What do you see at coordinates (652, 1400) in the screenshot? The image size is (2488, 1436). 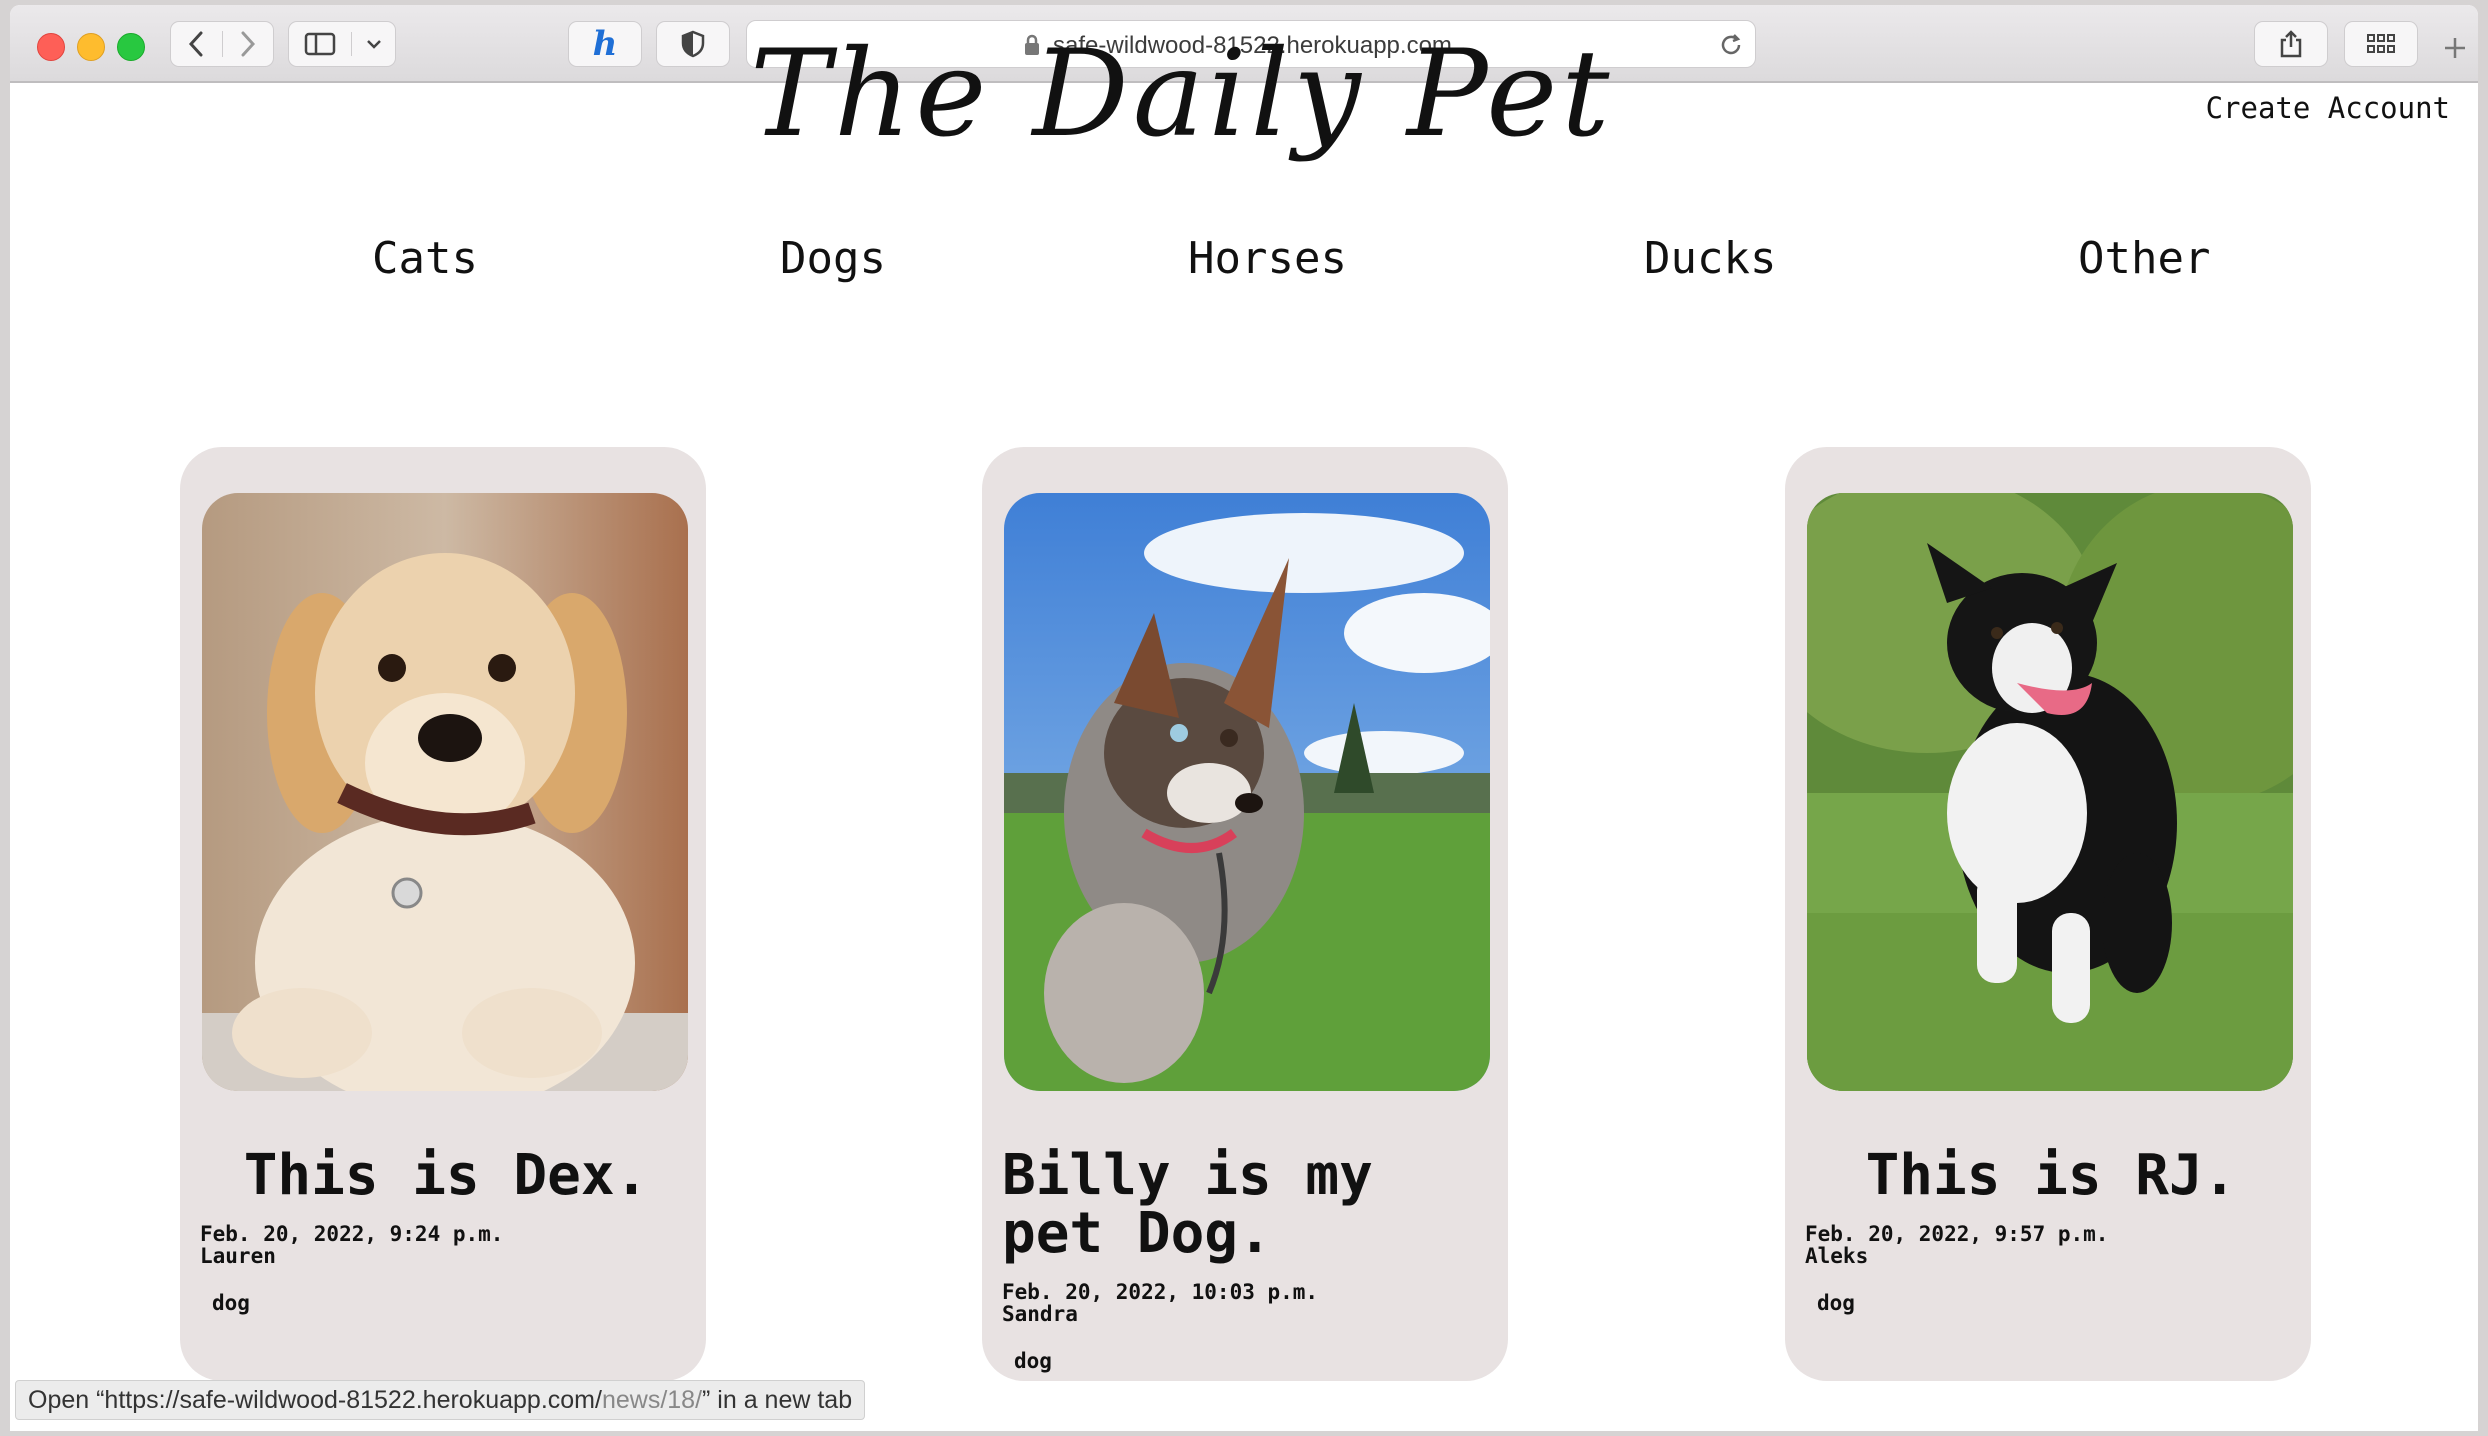 I see `status-path: news/18/` at bounding box center [652, 1400].